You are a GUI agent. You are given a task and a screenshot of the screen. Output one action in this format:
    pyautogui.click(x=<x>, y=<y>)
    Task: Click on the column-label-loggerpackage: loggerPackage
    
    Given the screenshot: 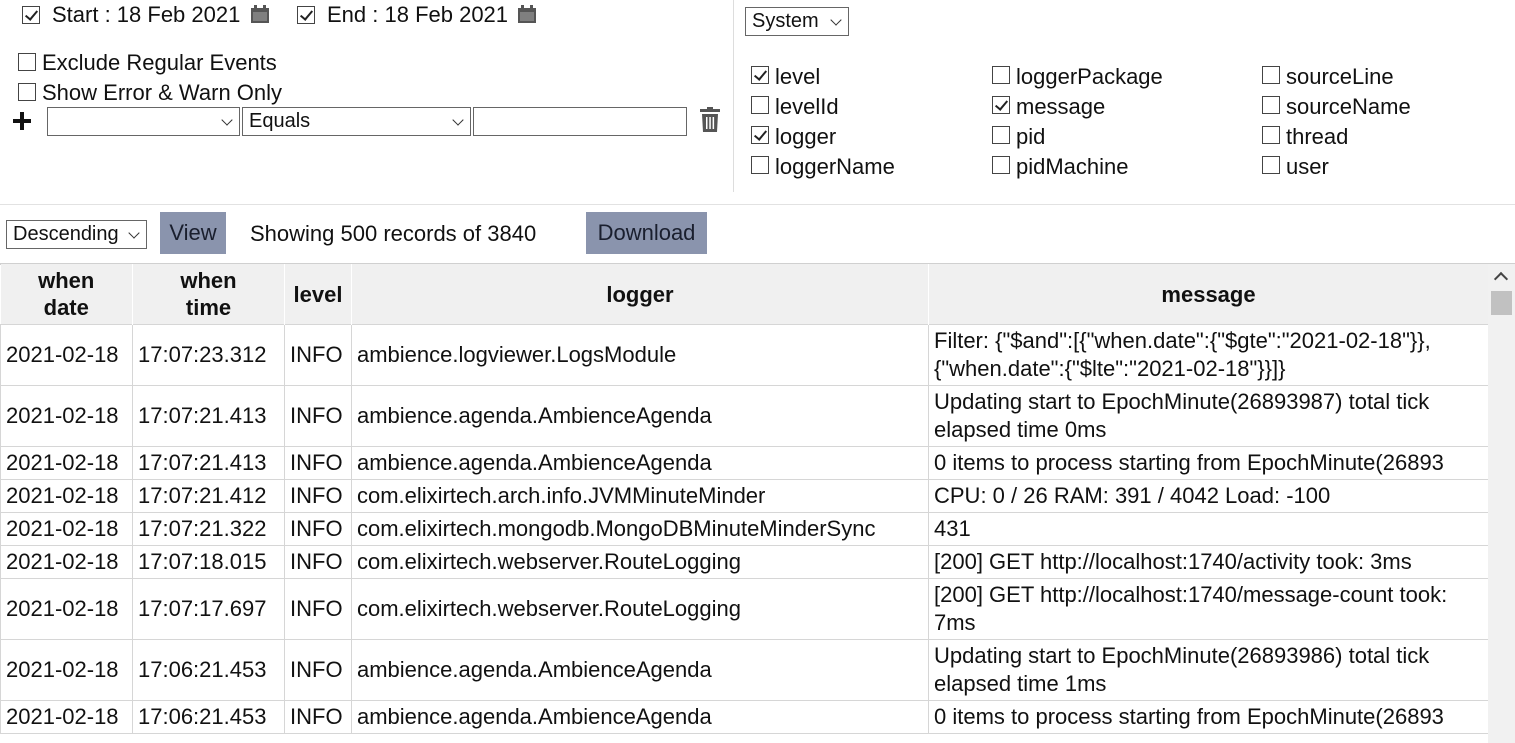 What is the action you would take?
    pyautogui.click(x=1089, y=76)
    